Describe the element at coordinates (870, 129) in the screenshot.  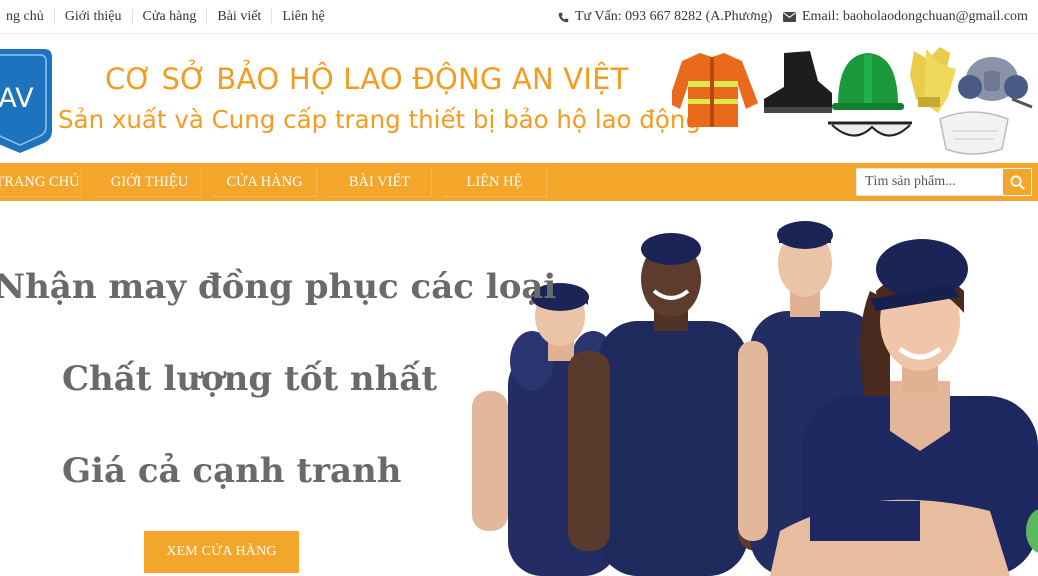
I see `safety-glasses-icon` at that location.